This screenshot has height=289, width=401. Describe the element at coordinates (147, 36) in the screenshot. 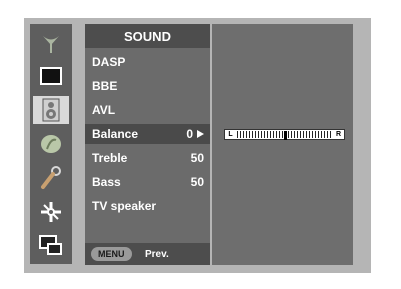

I see `menu-title: SOUND` at that location.